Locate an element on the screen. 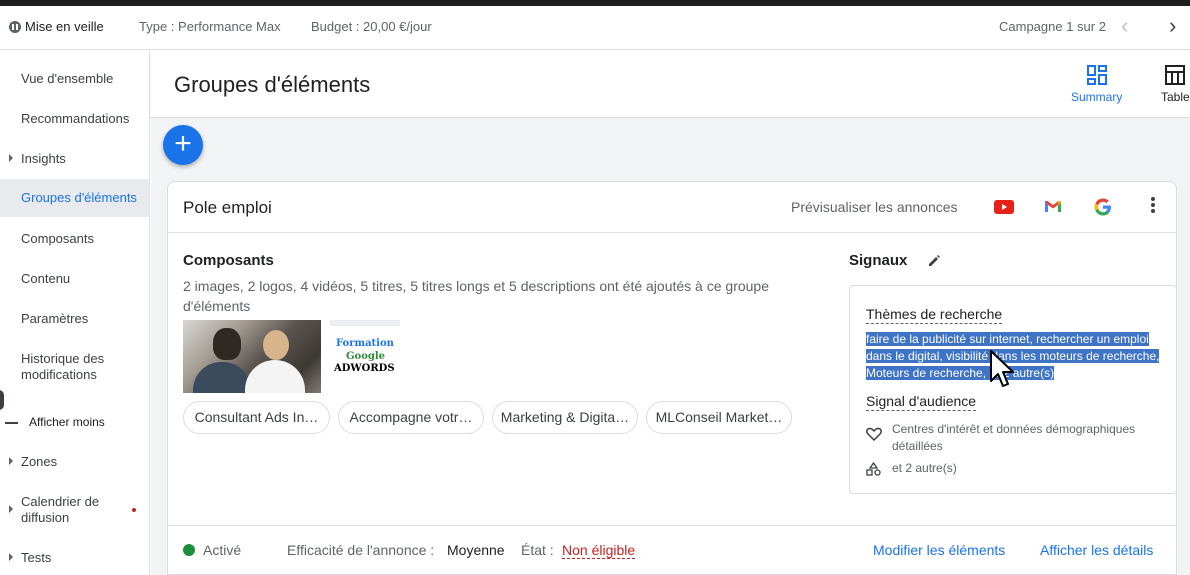  logo-text-line: Google is located at coordinates (366, 356).